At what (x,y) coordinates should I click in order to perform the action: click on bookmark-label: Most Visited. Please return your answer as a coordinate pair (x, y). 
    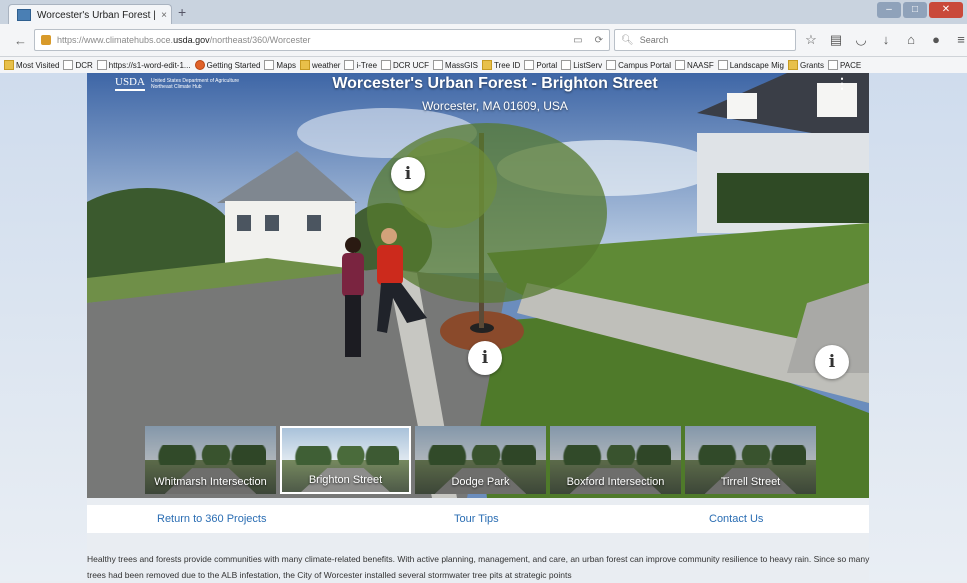
    Looking at the image, I should click on (38, 65).